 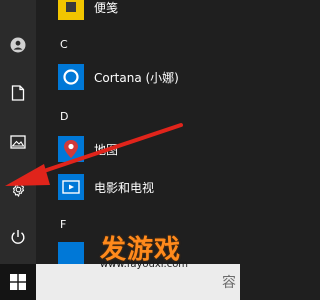 What do you see at coordinates (71, 77) in the screenshot?
I see `cortana-icon` at bounding box center [71, 77].